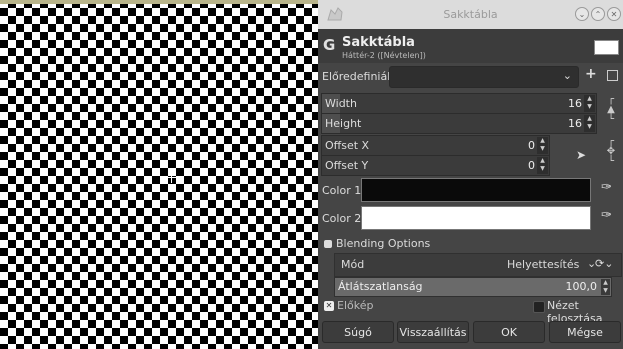 This screenshot has height=349, width=623. Describe the element at coordinates (539, 307) in the screenshot. I see `split-view-checkbox` at that location.